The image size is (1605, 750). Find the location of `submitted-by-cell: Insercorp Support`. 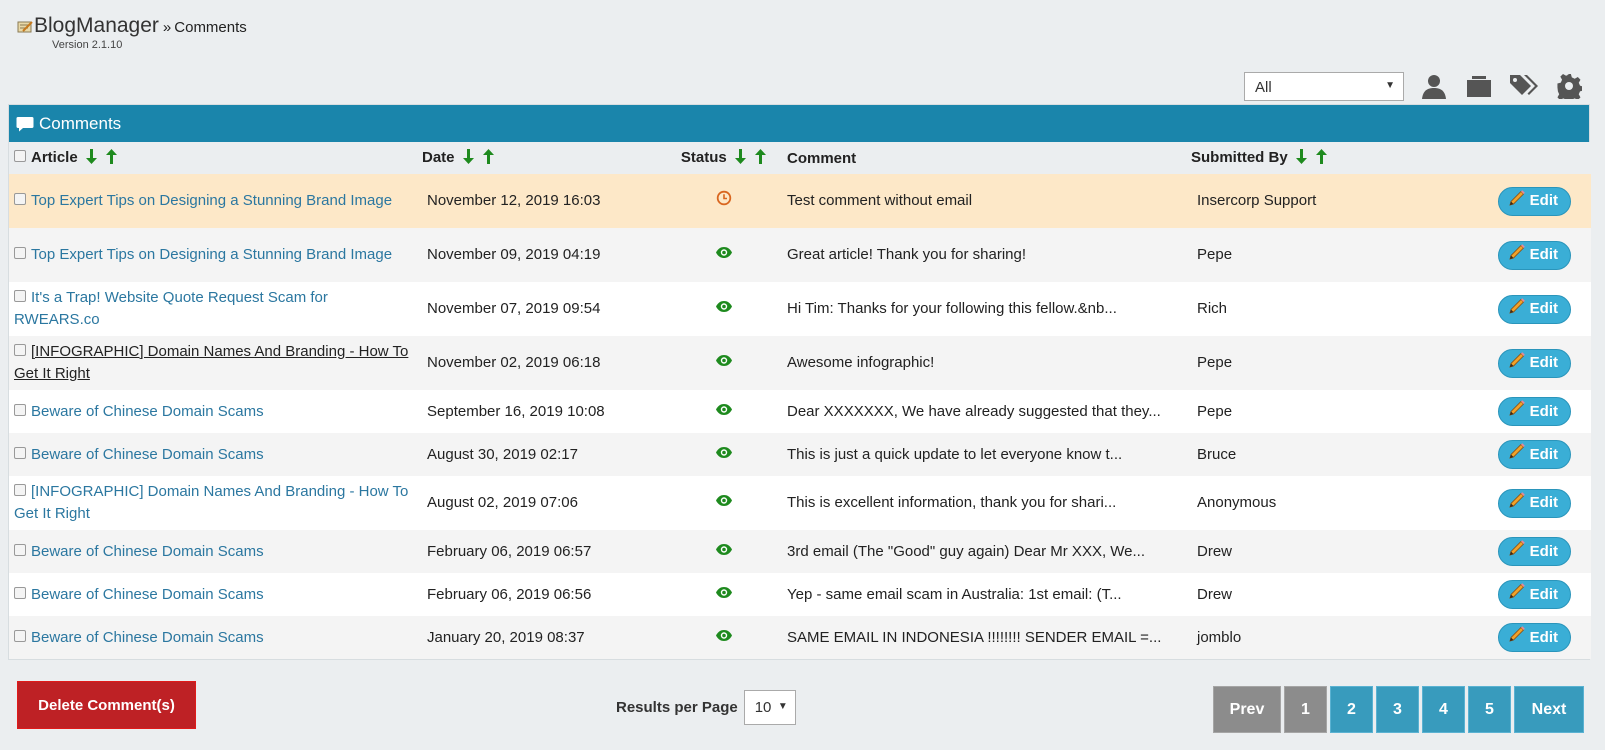

submitted-by-cell: Insercorp Support is located at coordinates (1321, 201).